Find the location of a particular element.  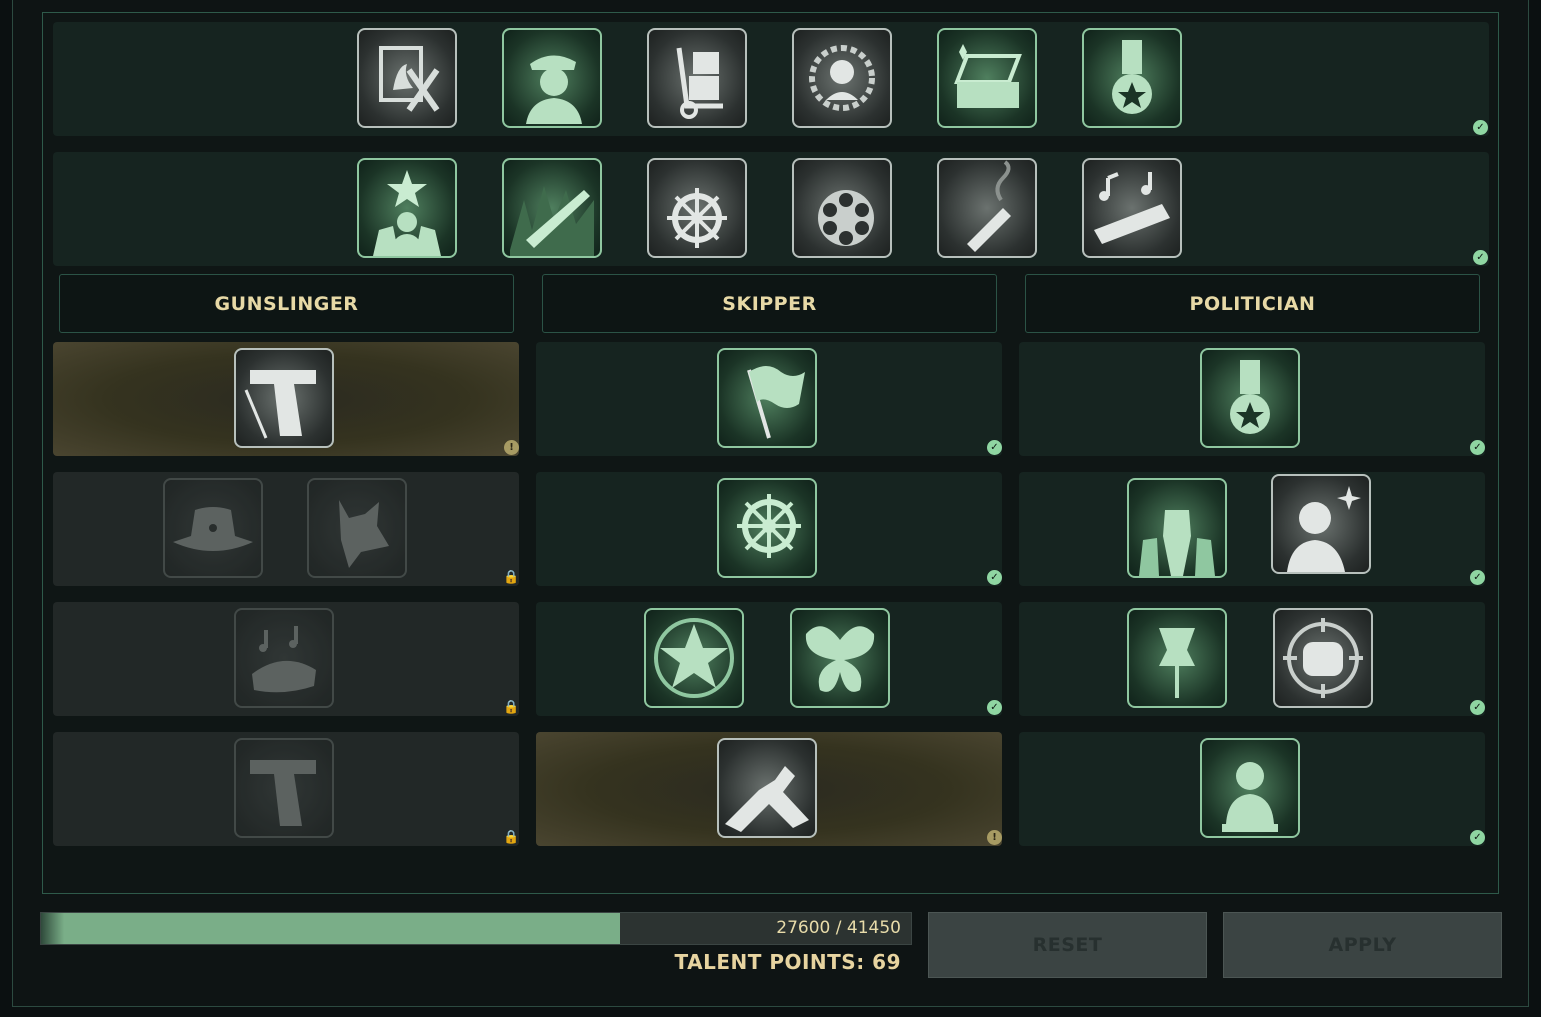

class-header-skipper: SKIPPER is located at coordinates (769, 303).